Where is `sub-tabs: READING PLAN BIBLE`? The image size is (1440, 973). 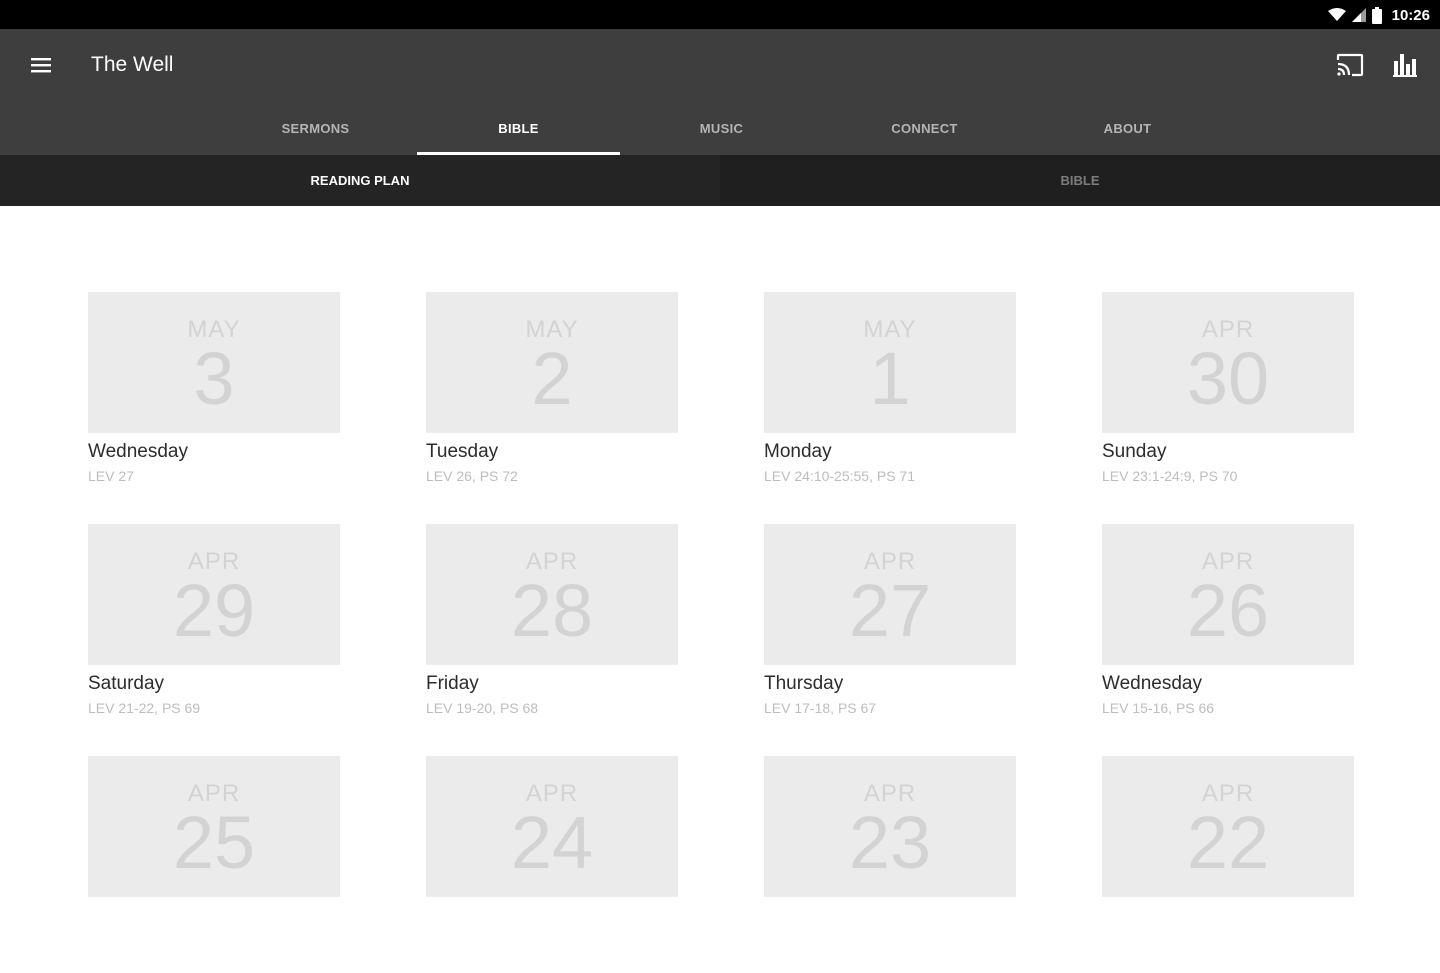 sub-tabs: READING PLAN BIBLE is located at coordinates (720, 180).